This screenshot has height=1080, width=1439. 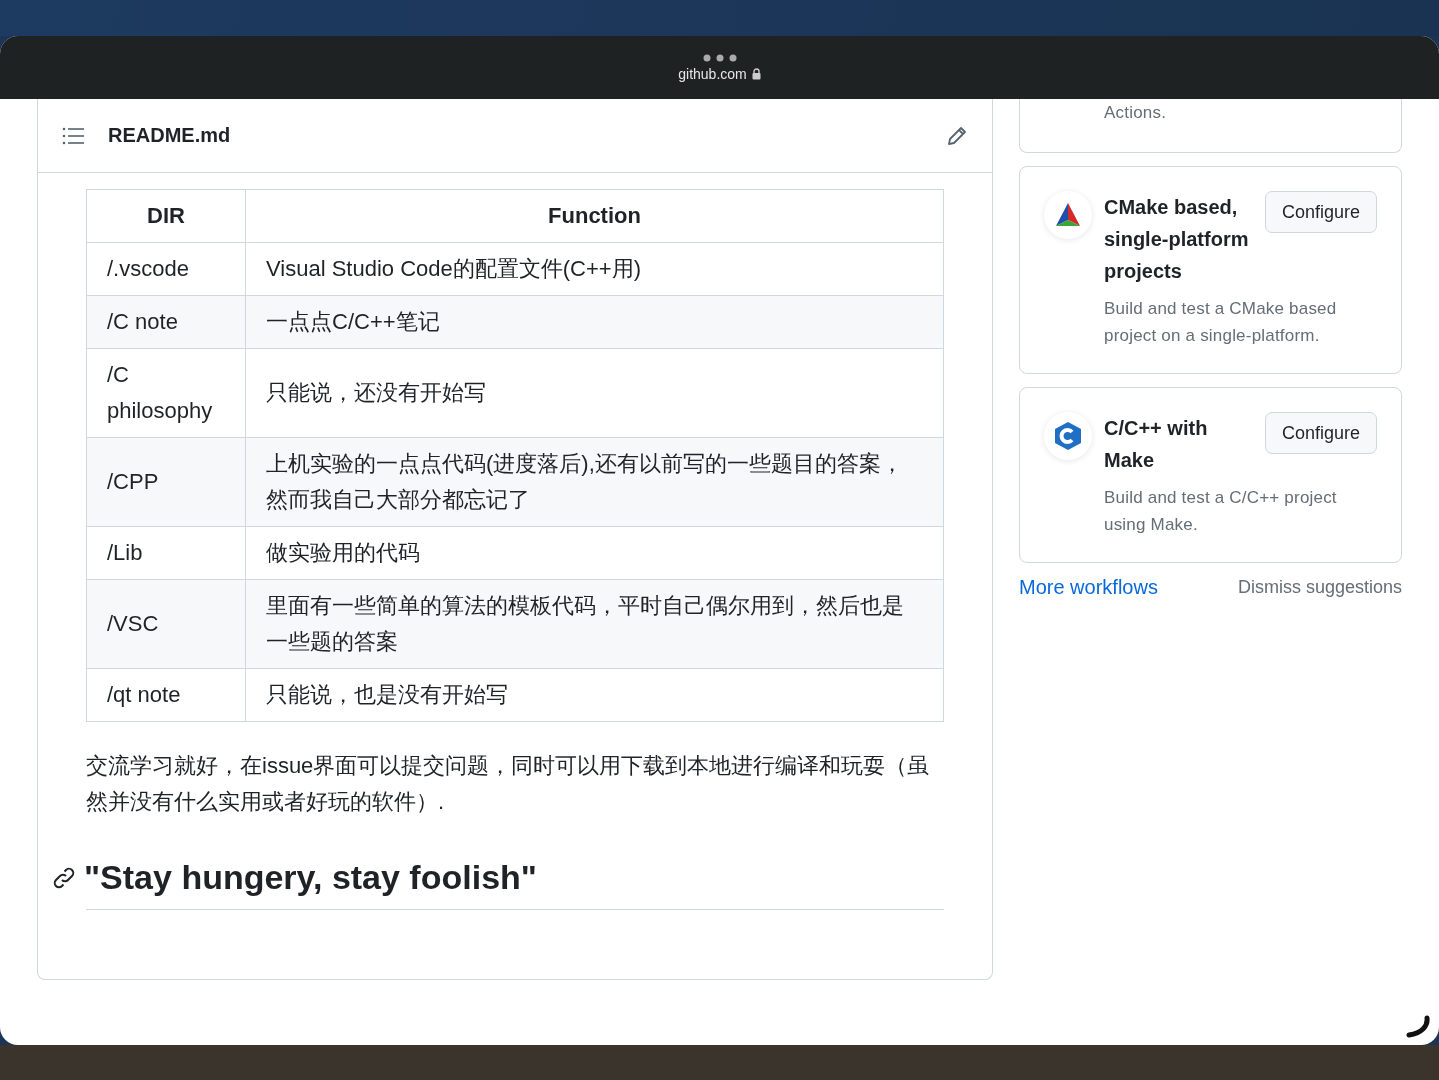 What do you see at coordinates (594, 624) in the screenshot?
I see `table-cell: 里面有一些简单的算法的模板代码，平时自己偶尔用到，然后也是一些题的答案` at bounding box center [594, 624].